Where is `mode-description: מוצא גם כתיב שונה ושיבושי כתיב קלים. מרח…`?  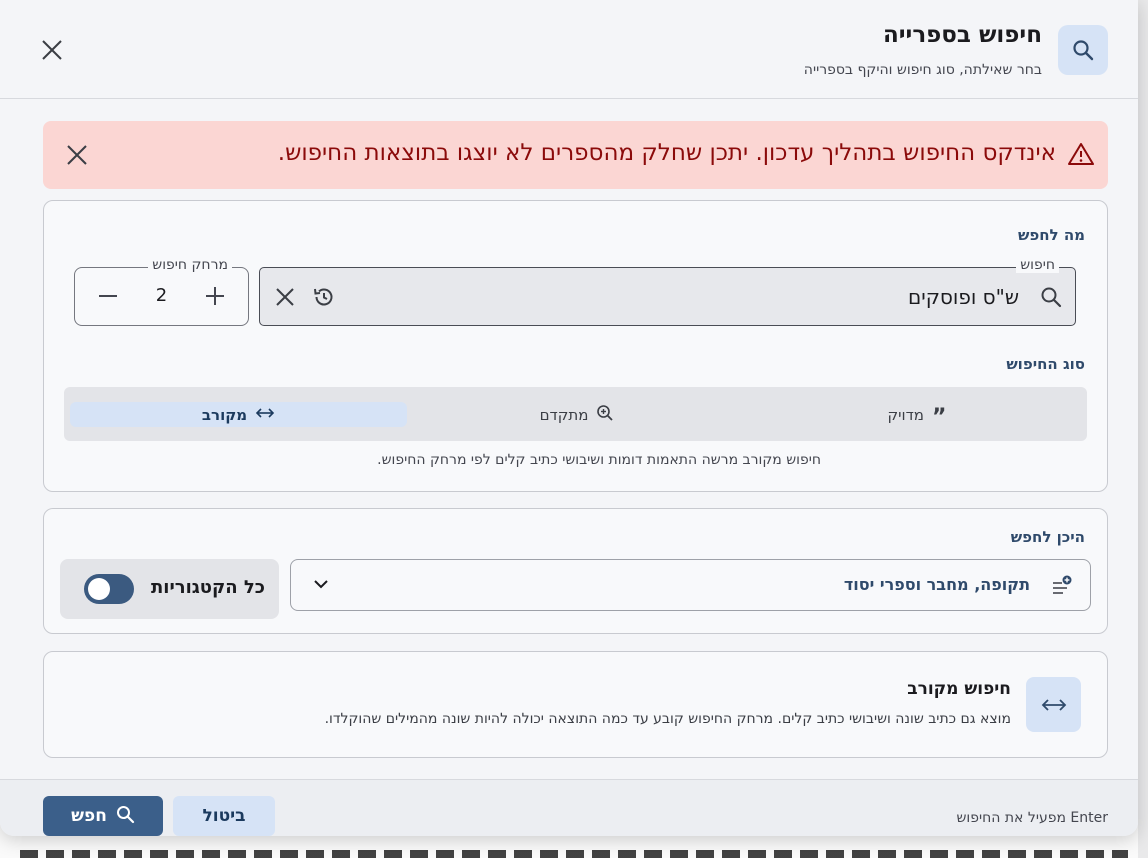 mode-description: מוצא גם כתיב שונה ושיבושי כתיב קלים. מרח… is located at coordinates (667, 719).